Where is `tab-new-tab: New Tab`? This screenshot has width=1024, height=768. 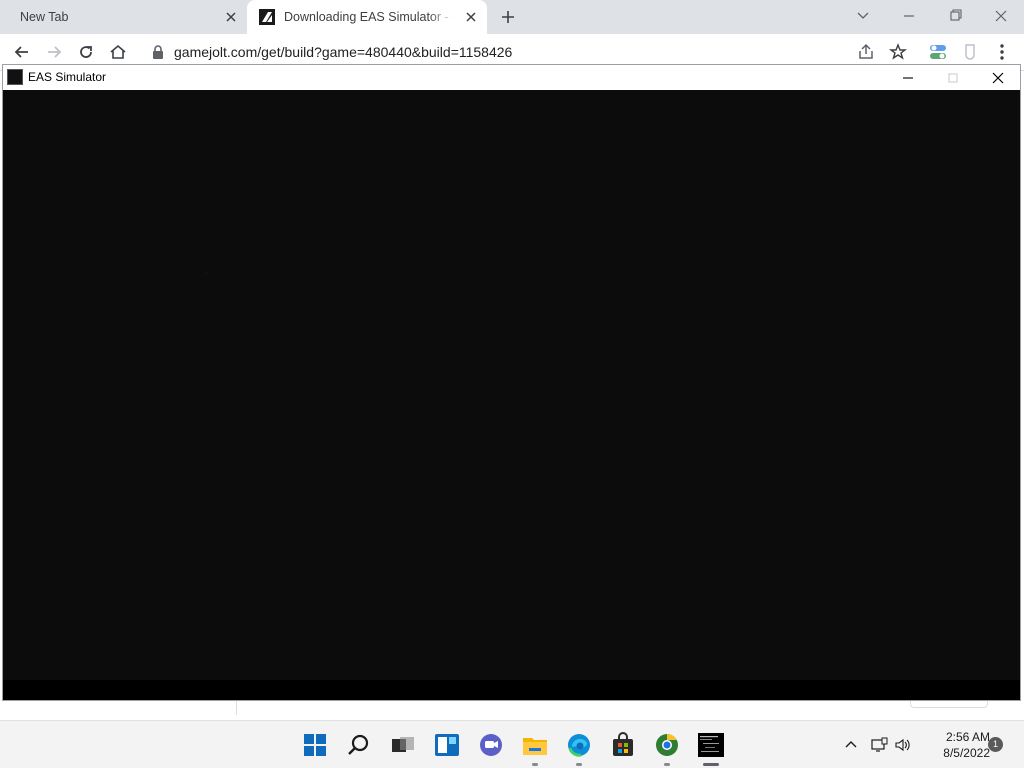
tab-new-tab: New Tab is located at coordinates (123, 17).